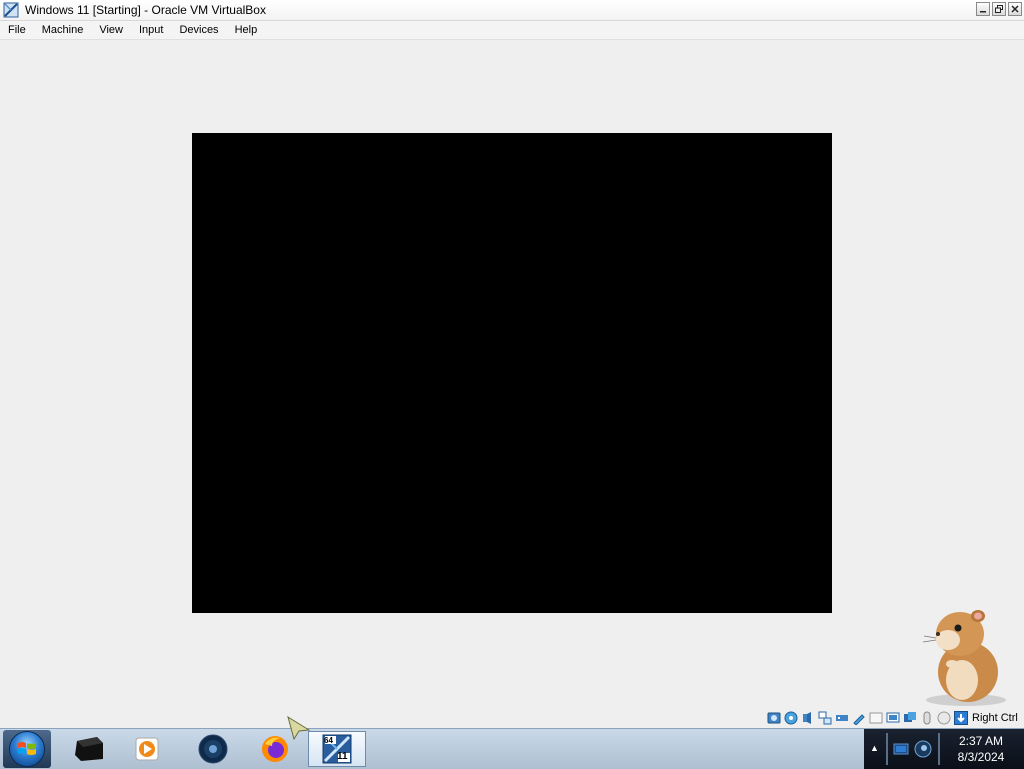 The image size is (1024, 769). I want to click on start-button, so click(27, 749).